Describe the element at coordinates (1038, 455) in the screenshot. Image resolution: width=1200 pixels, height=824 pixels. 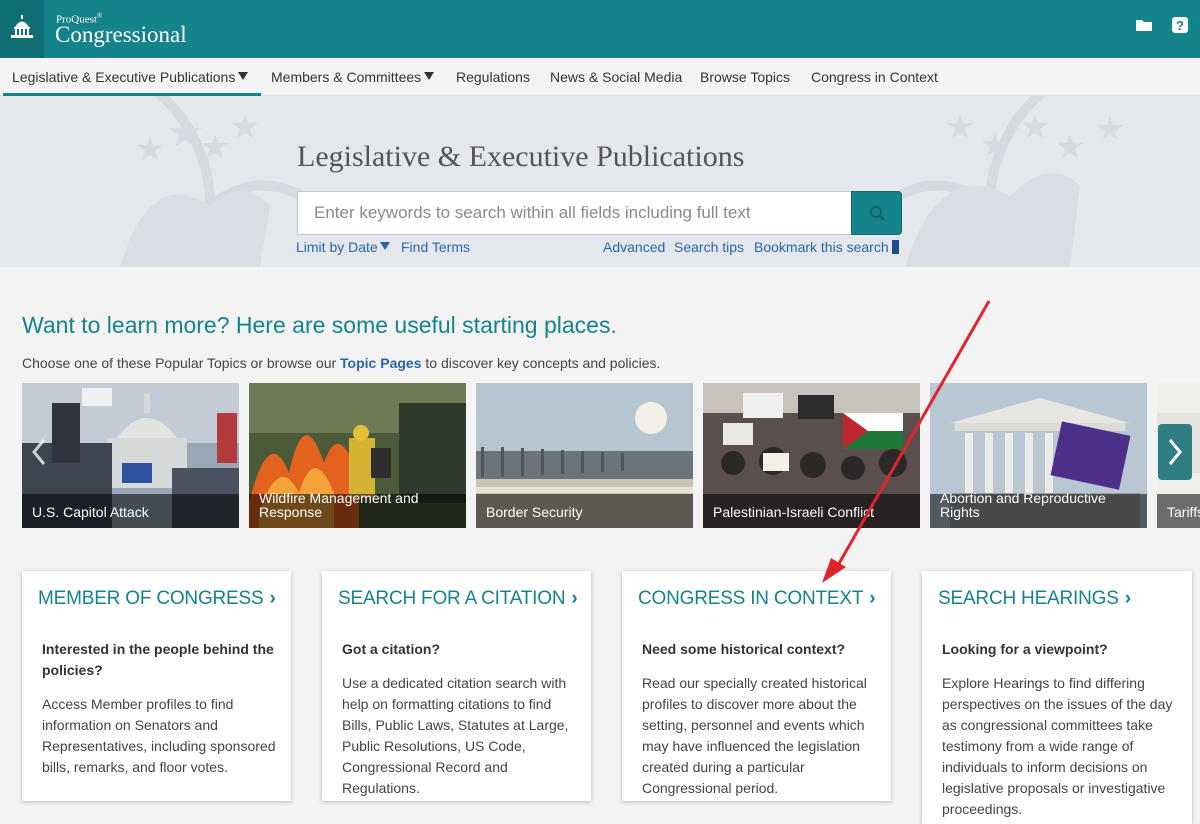
I see `topic-tile-abortion-rights: Abortion and Reproductive Rights` at that location.